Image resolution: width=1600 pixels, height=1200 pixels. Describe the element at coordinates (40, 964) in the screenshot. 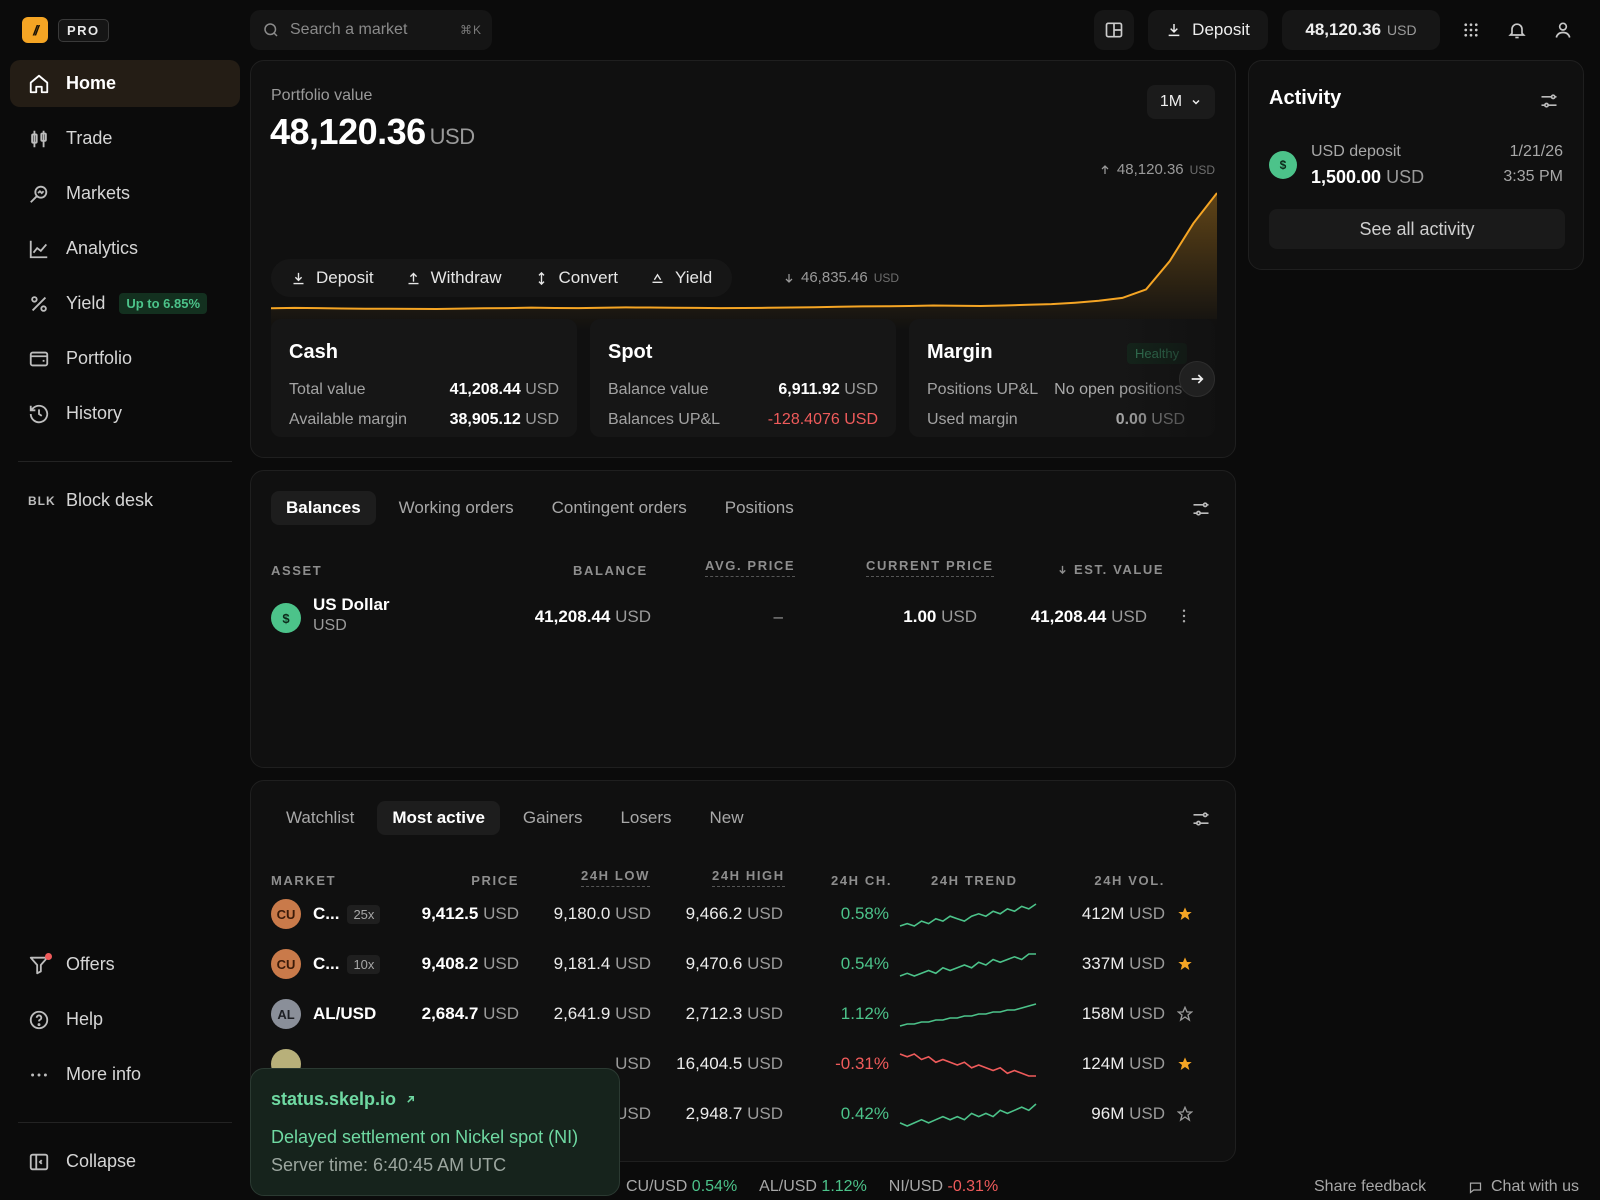

I see `offers-icon` at that location.